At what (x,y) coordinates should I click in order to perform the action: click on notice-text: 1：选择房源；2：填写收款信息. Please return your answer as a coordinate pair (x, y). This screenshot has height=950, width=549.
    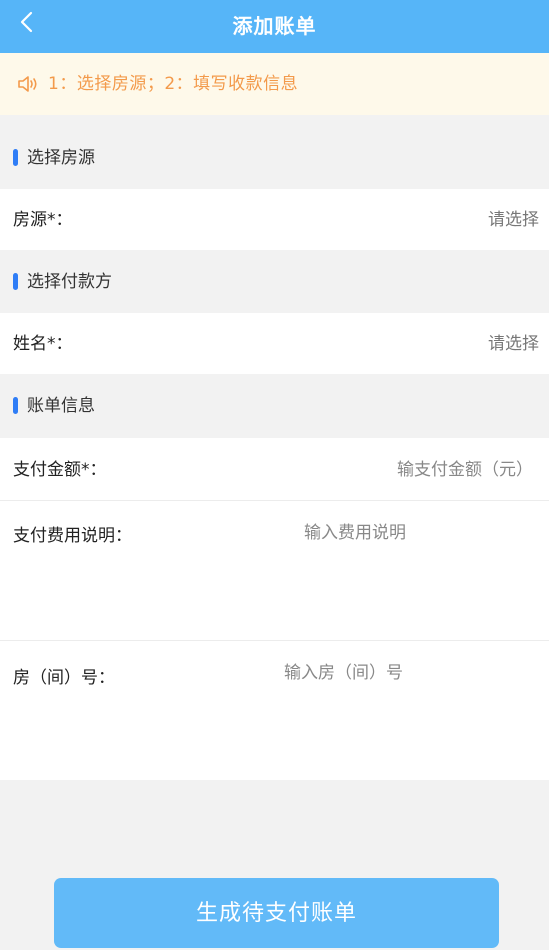
    Looking at the image, I should click on (173, 84).